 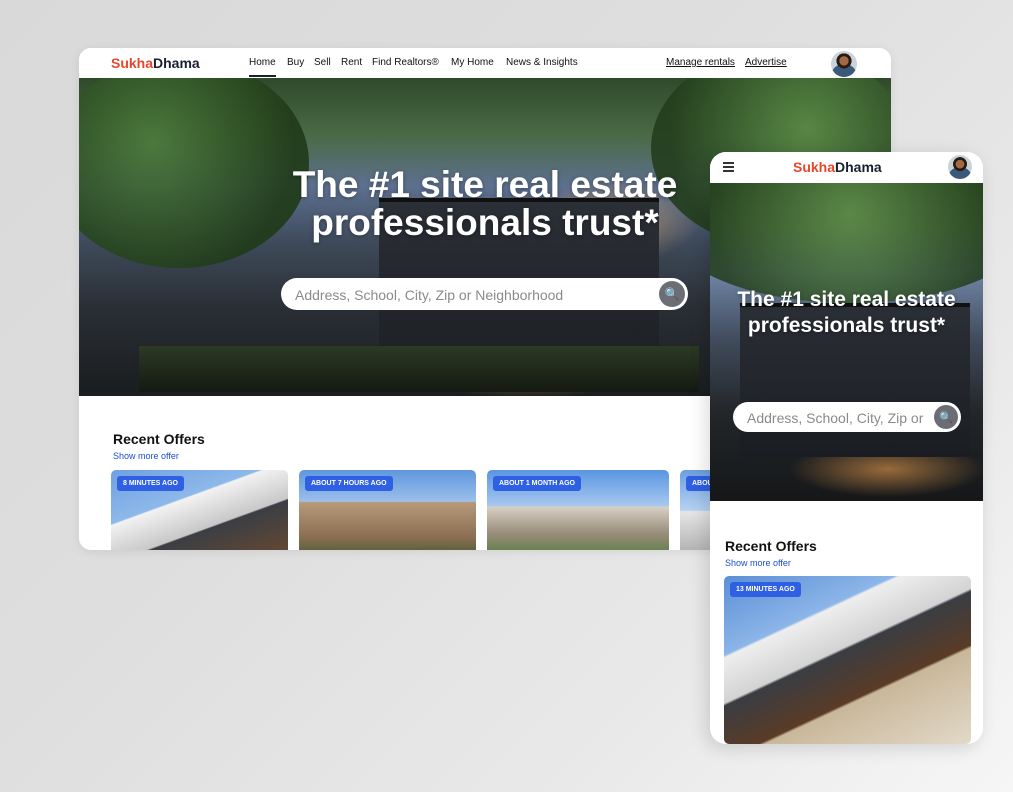 I want to click on hero-image-trees, so click(x=846, y=243).